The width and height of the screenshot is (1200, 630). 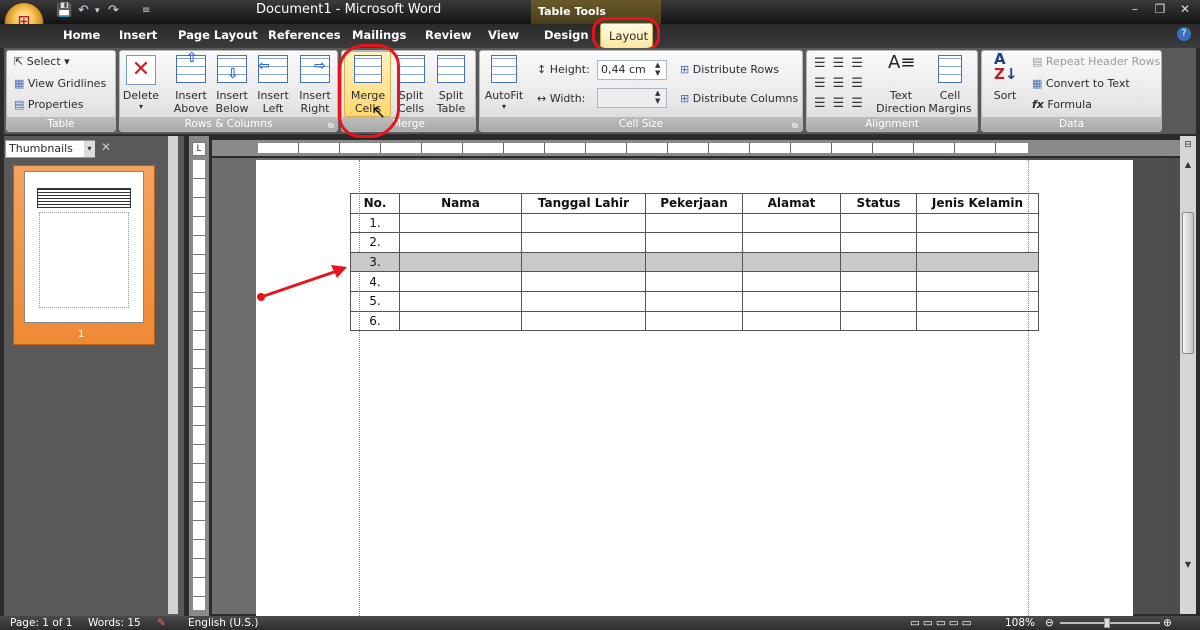 What do you see at coordinates (729, 69) in the screenshot?
I see `distribute-rows-button: ⊞ Distribute Rows` at bounding box center [729, 69].